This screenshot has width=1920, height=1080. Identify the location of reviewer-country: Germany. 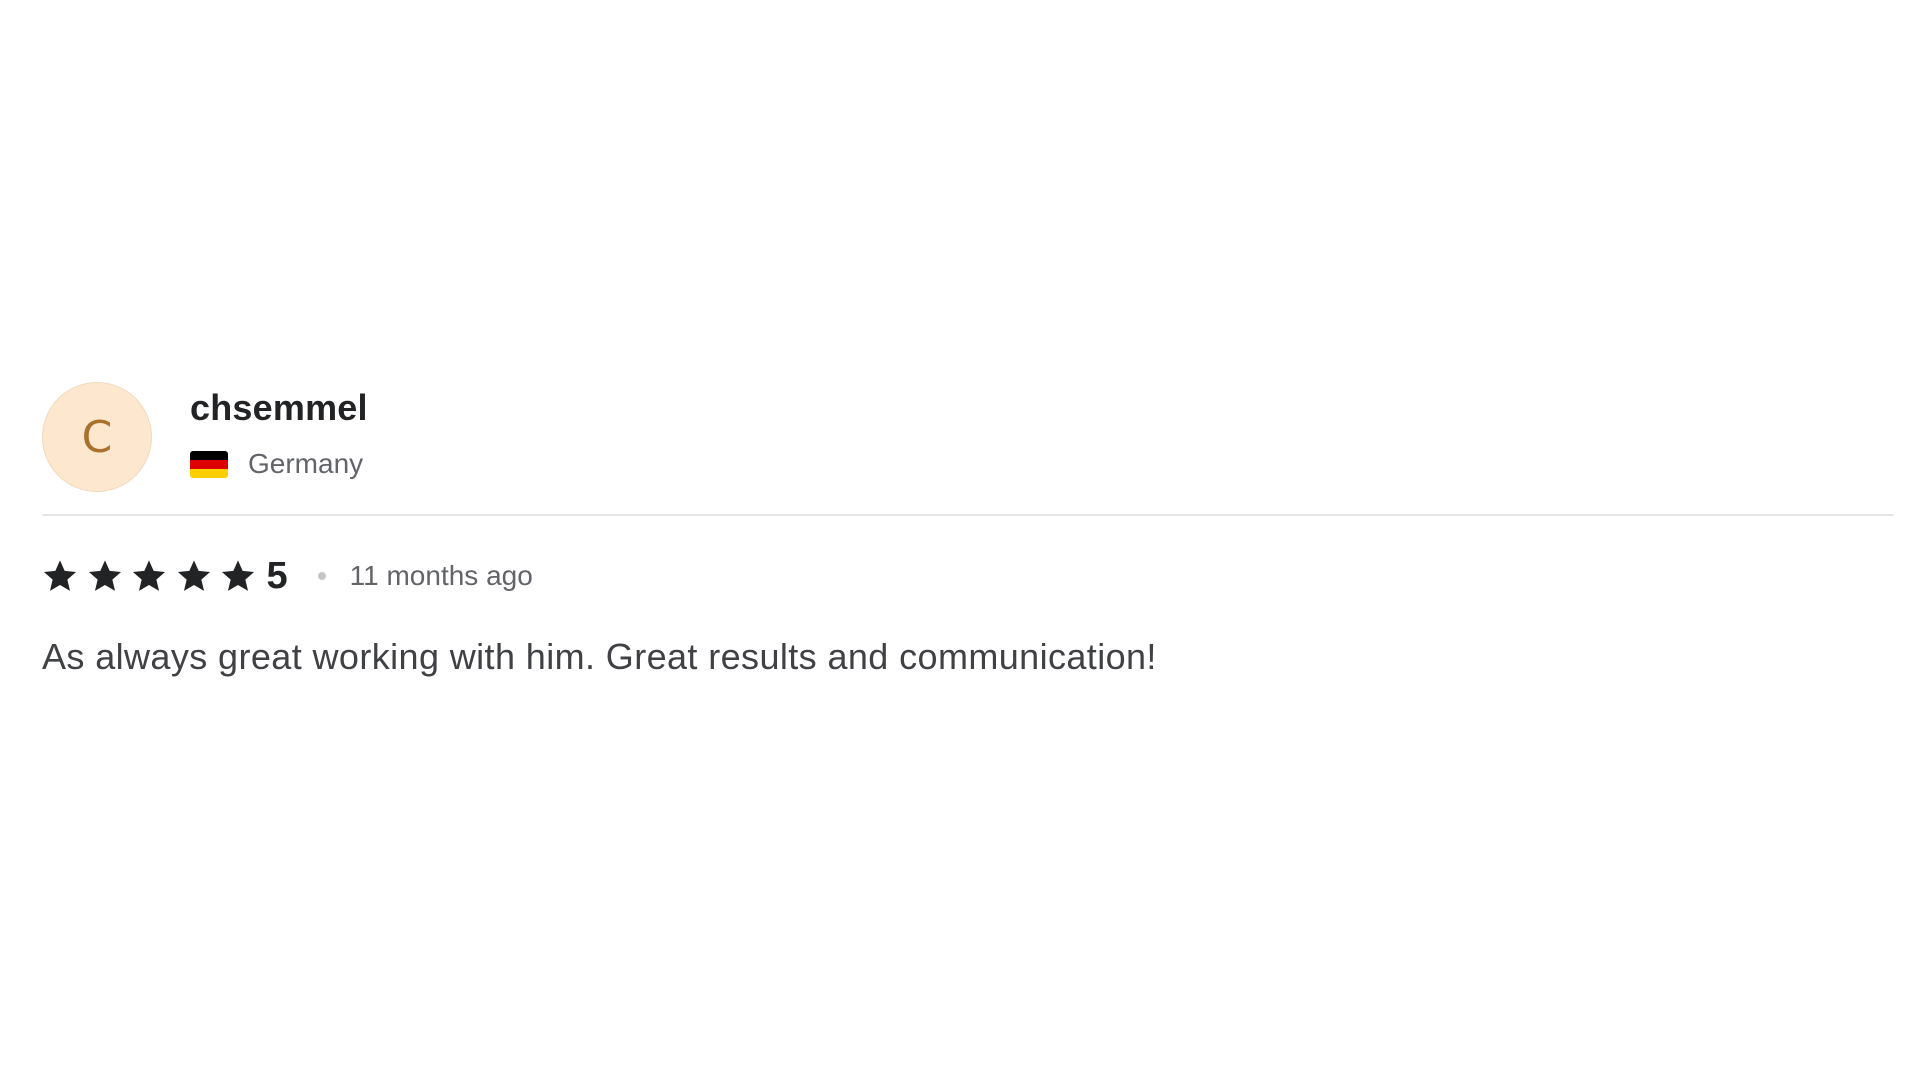
(279, 464).